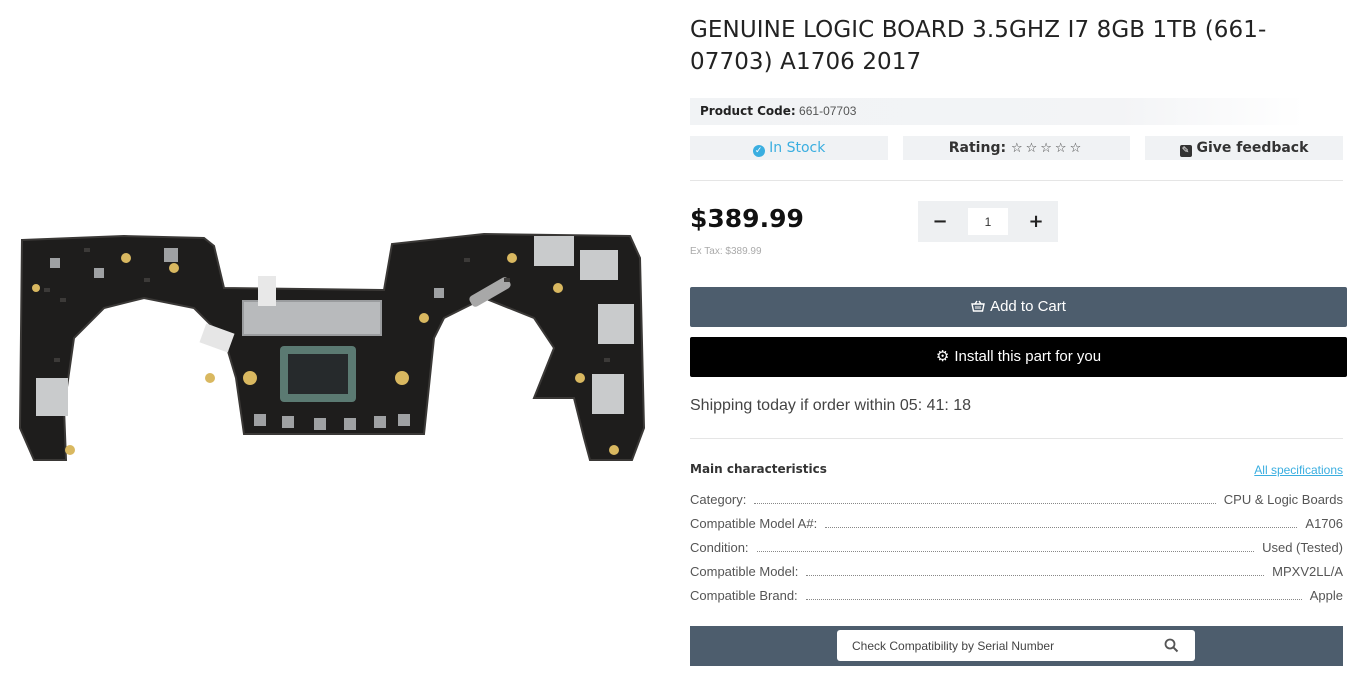 The width and height of the screenshot is (1354, 683). Describe the element at coordinates (718, 499) in the screenshot. I see `spec-label: Category:` at that location.